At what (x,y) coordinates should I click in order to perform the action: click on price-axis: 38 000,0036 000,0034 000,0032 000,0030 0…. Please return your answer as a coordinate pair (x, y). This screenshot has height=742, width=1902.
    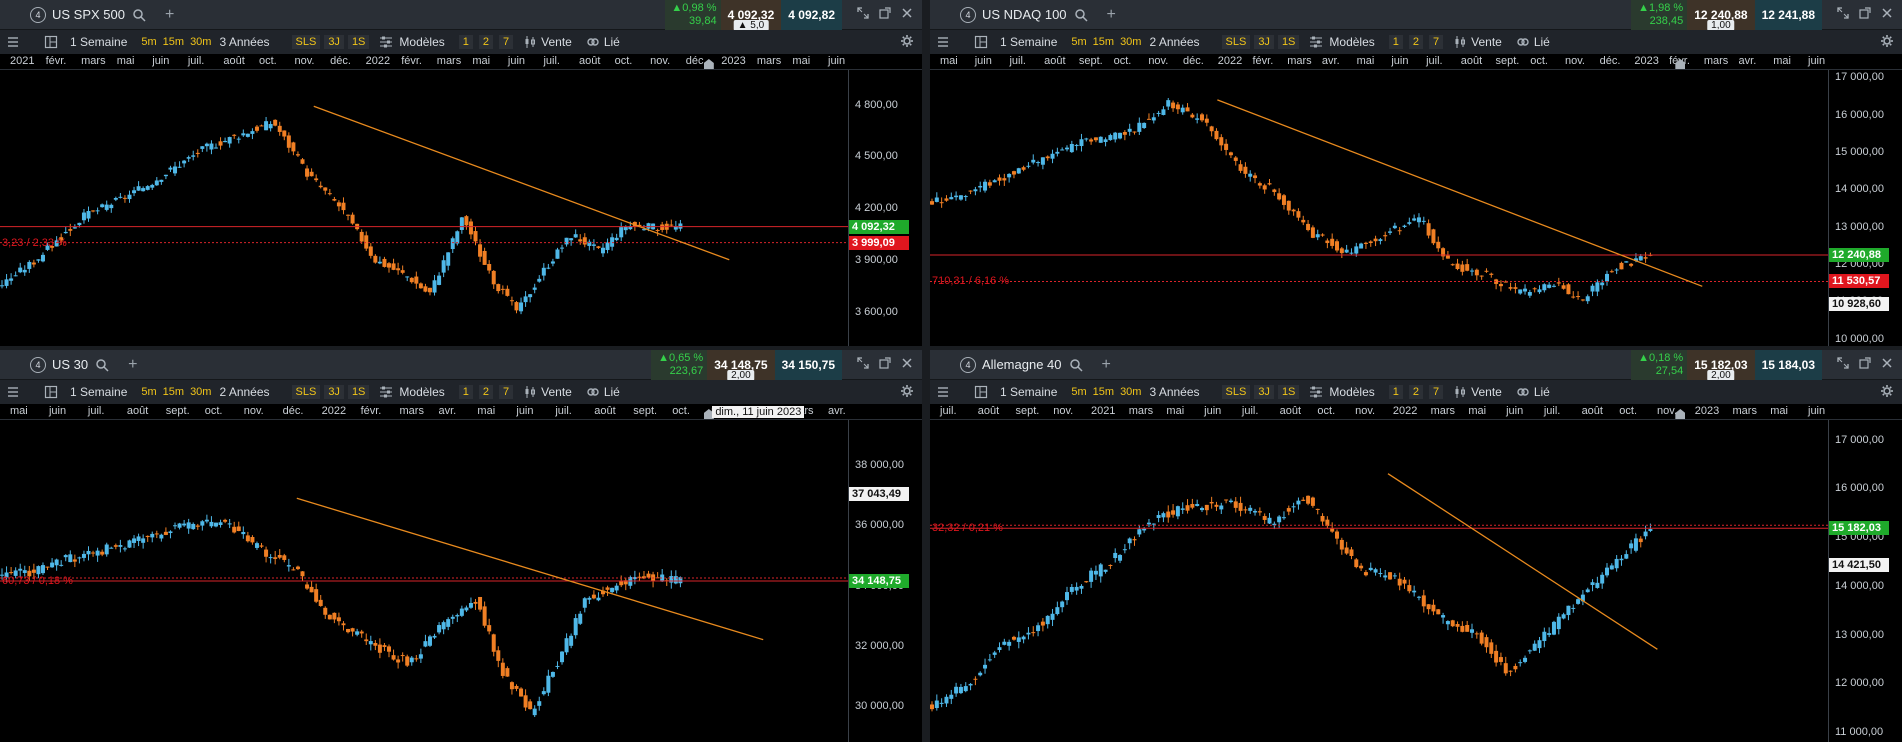
    Looking at the image, I should click on (885, 581).